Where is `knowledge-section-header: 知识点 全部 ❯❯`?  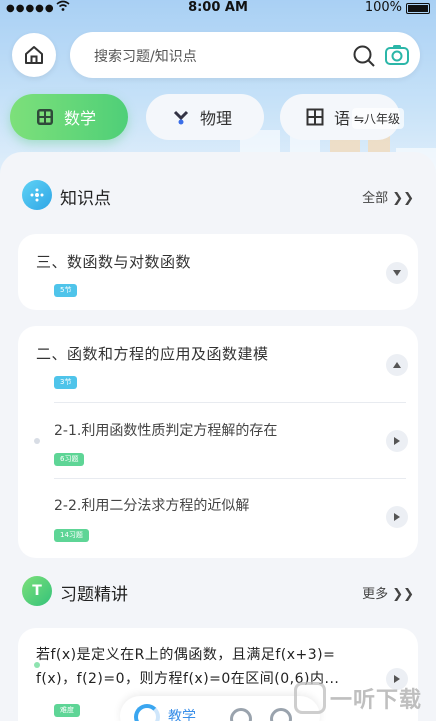
knowledge-section-header: 知识点 全部 ❯❯ is located at coordinates (218, 196).